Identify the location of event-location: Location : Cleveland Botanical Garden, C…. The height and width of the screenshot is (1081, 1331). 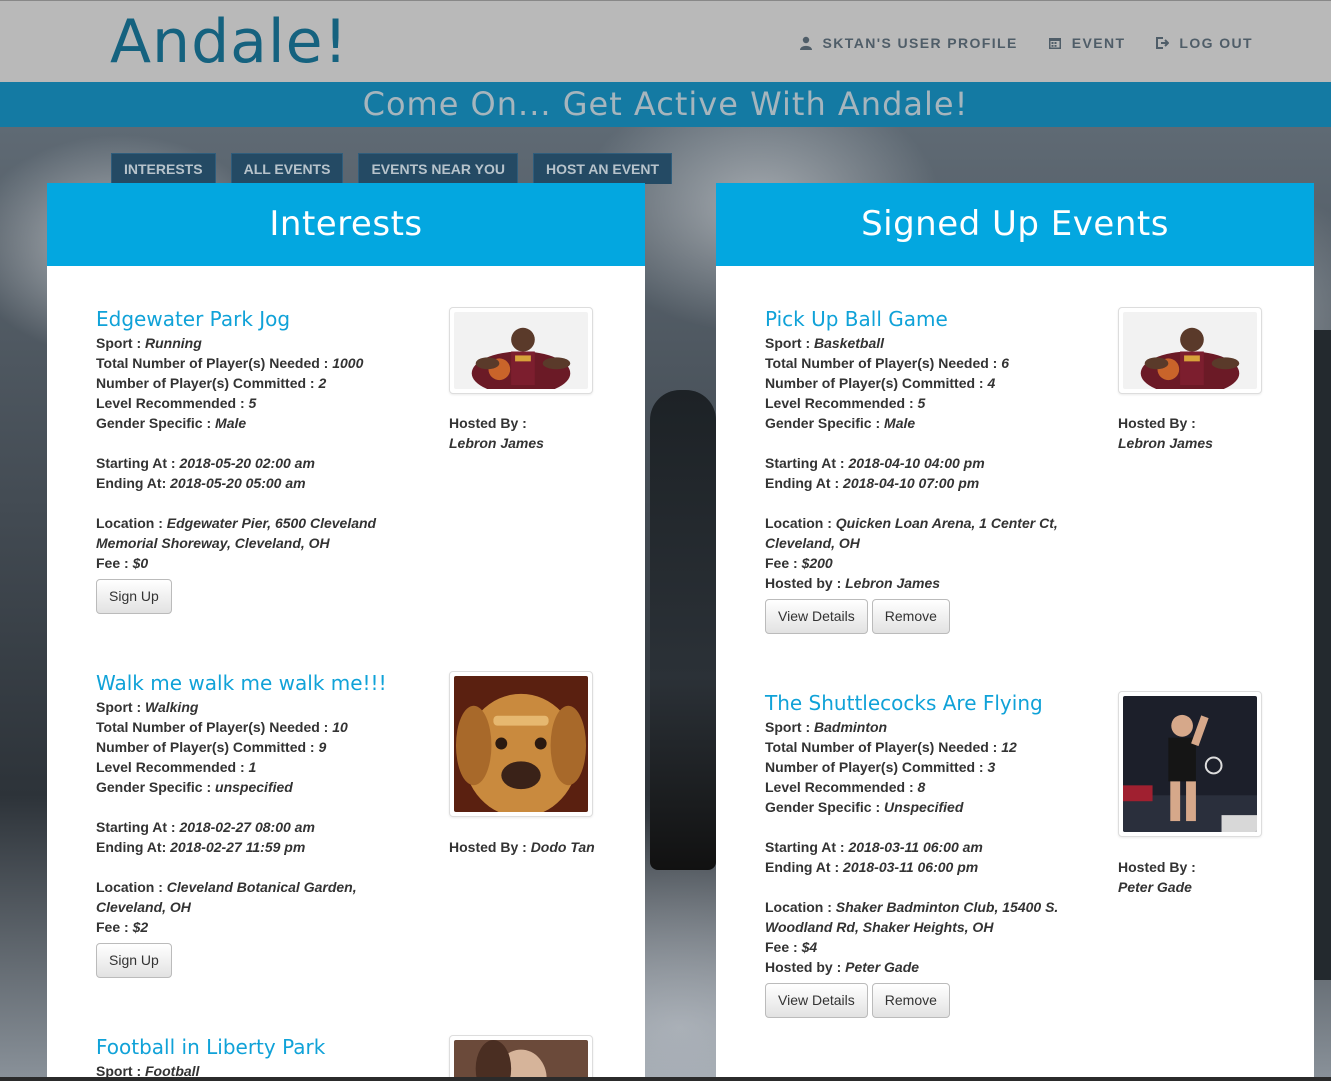
(226, 897).